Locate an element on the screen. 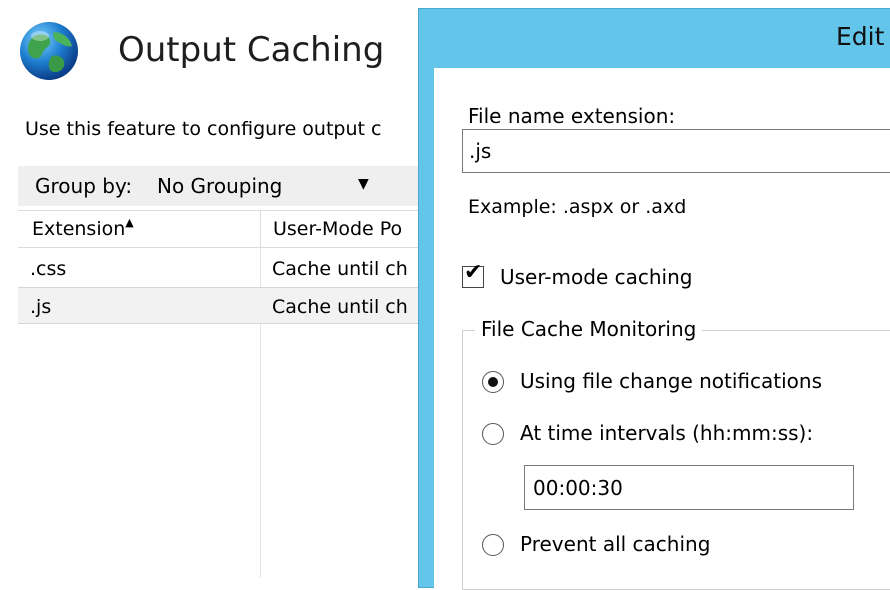  radio-prevent-caching-label: Prevent all caching is located at coordinates (615, 544).